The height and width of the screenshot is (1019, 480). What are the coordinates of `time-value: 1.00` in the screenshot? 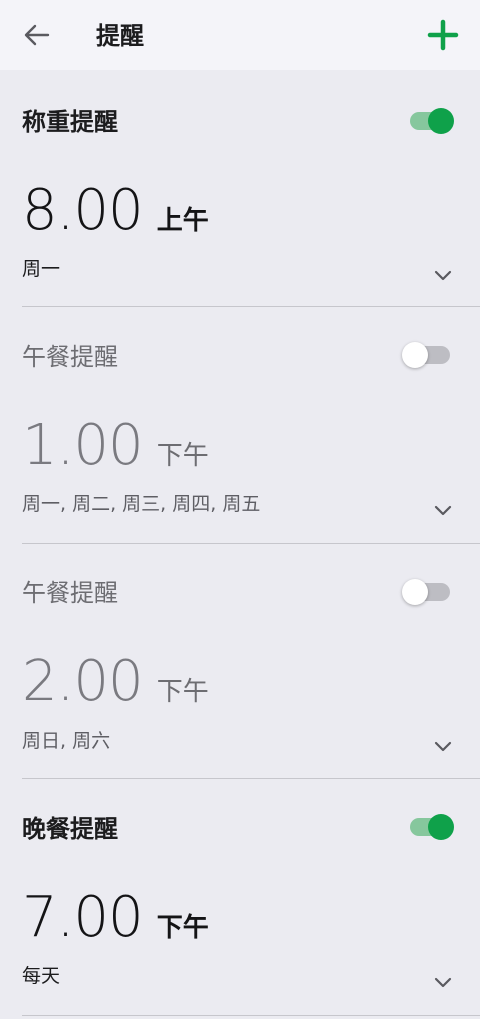 It's located at (83, 445).